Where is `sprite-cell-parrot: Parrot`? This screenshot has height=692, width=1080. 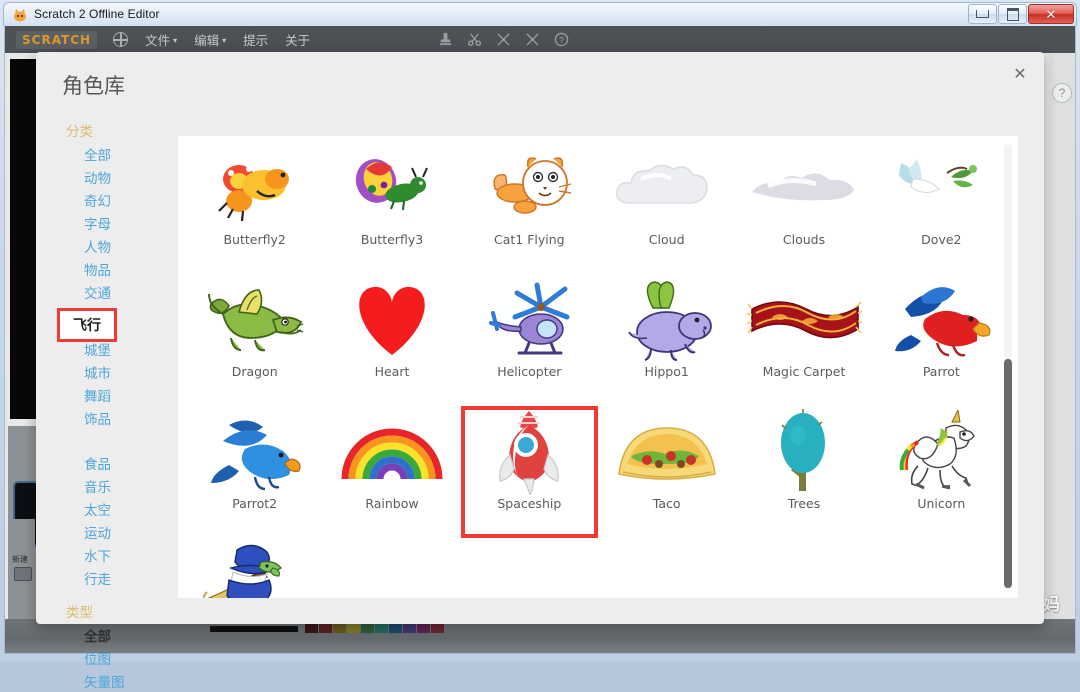
sprite-cell-parrot: Parrot is located at coordinates (941, 340).